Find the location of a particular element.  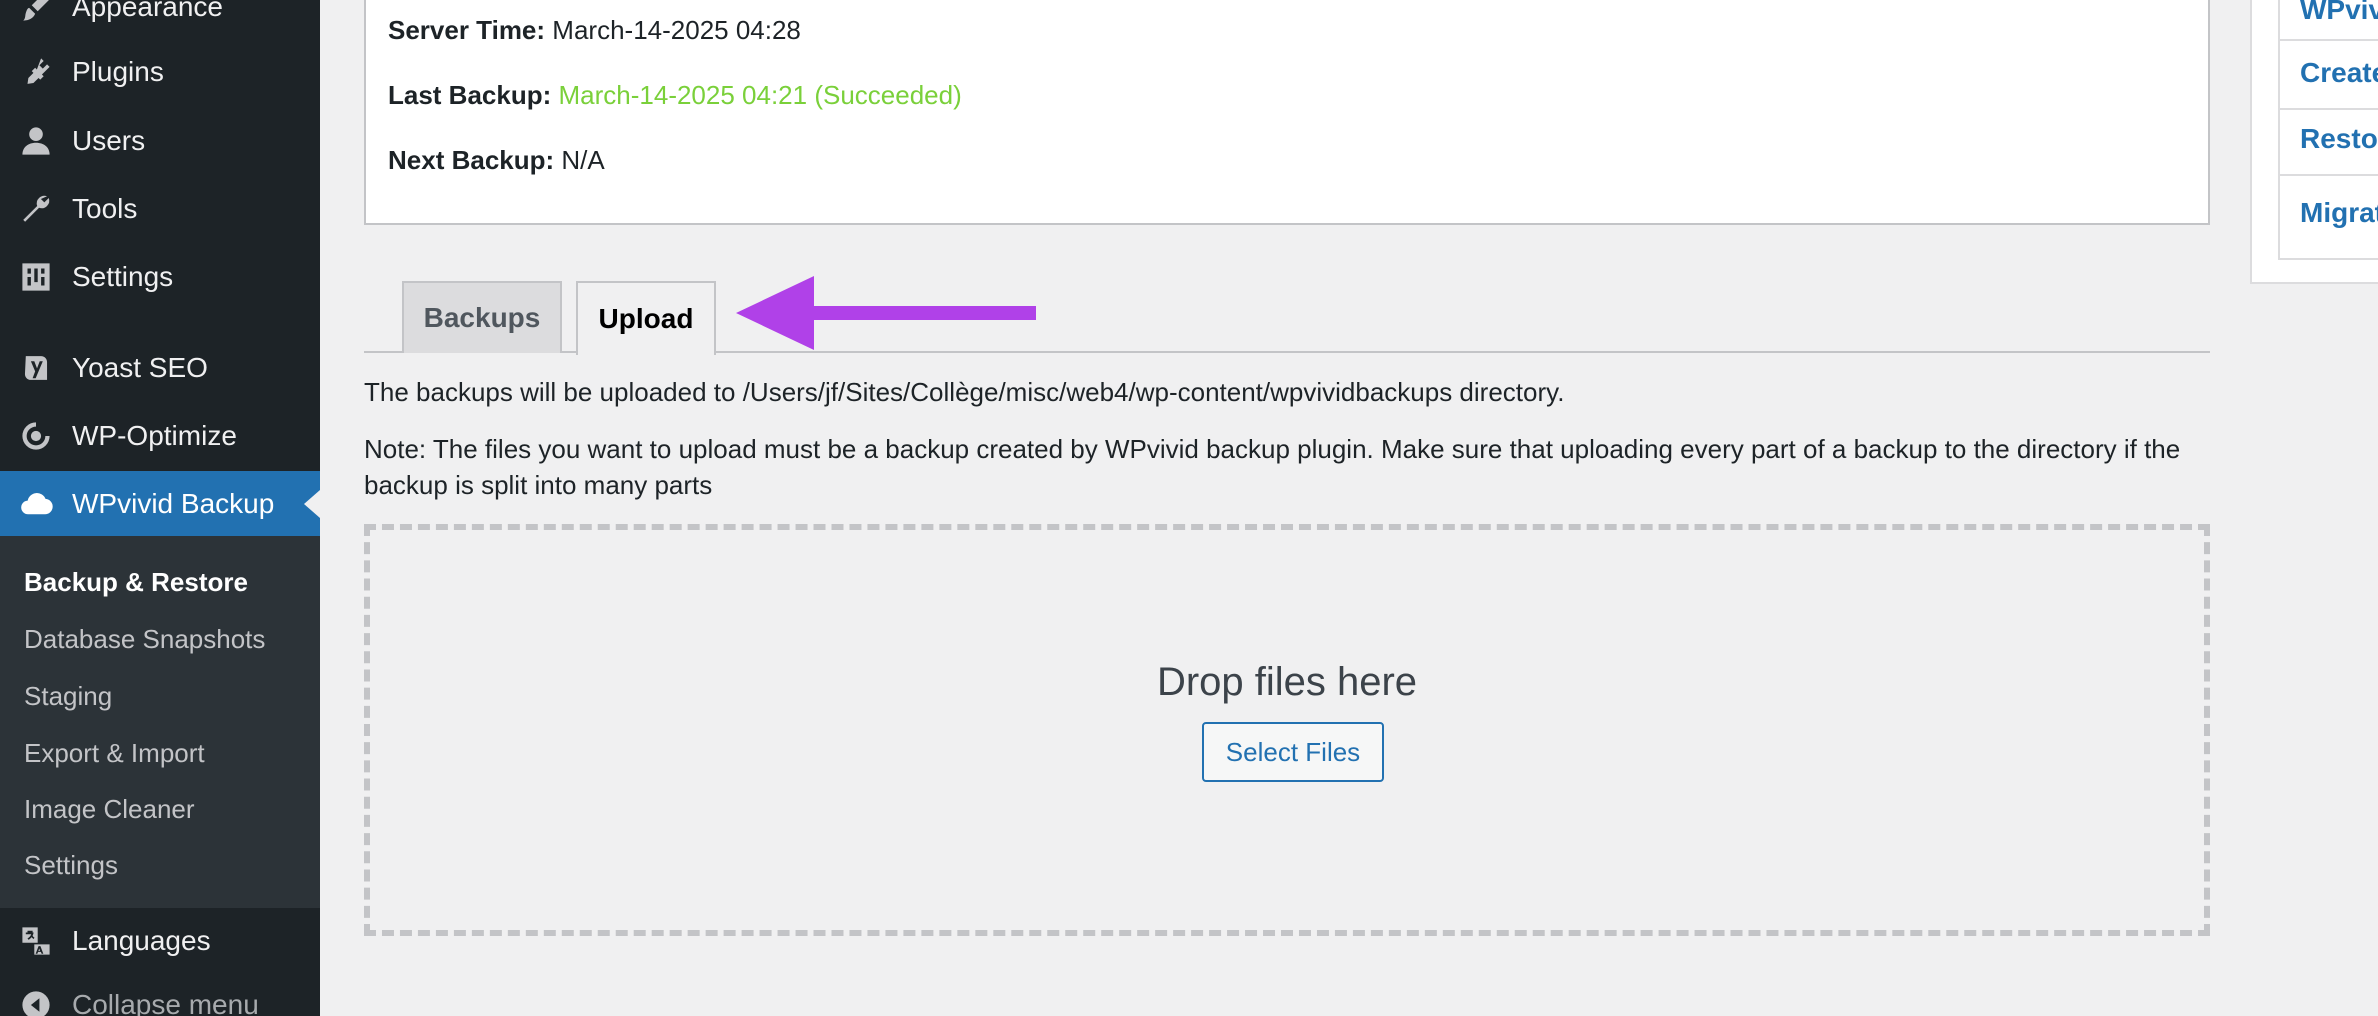

menu-item-settings: Settings is located at coordinates (160, 277).